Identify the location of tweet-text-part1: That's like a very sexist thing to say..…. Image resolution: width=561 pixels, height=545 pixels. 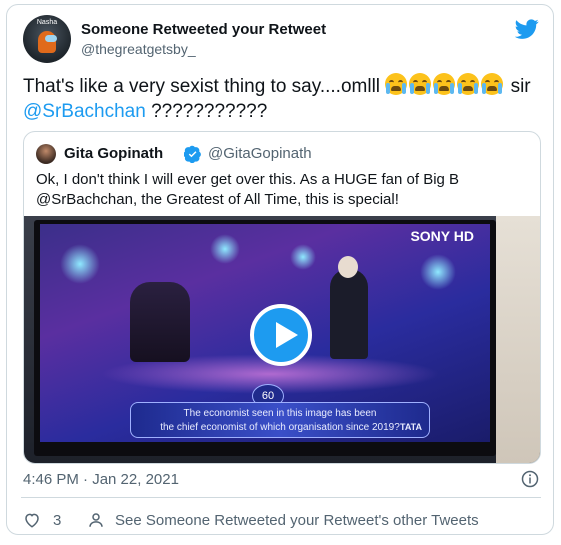
(202, 86).